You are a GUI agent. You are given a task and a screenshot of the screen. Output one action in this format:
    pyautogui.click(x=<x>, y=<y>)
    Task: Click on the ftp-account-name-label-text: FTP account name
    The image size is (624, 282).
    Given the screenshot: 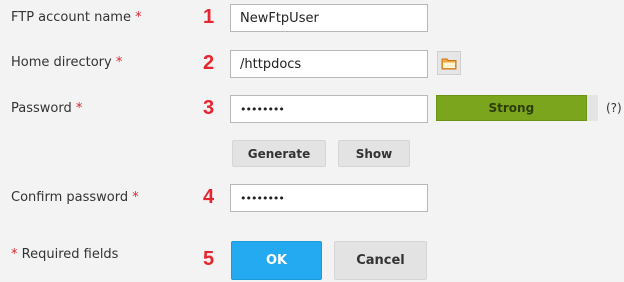 What is the action you would take?
    pyautogui.click(x=71, y=17)
    